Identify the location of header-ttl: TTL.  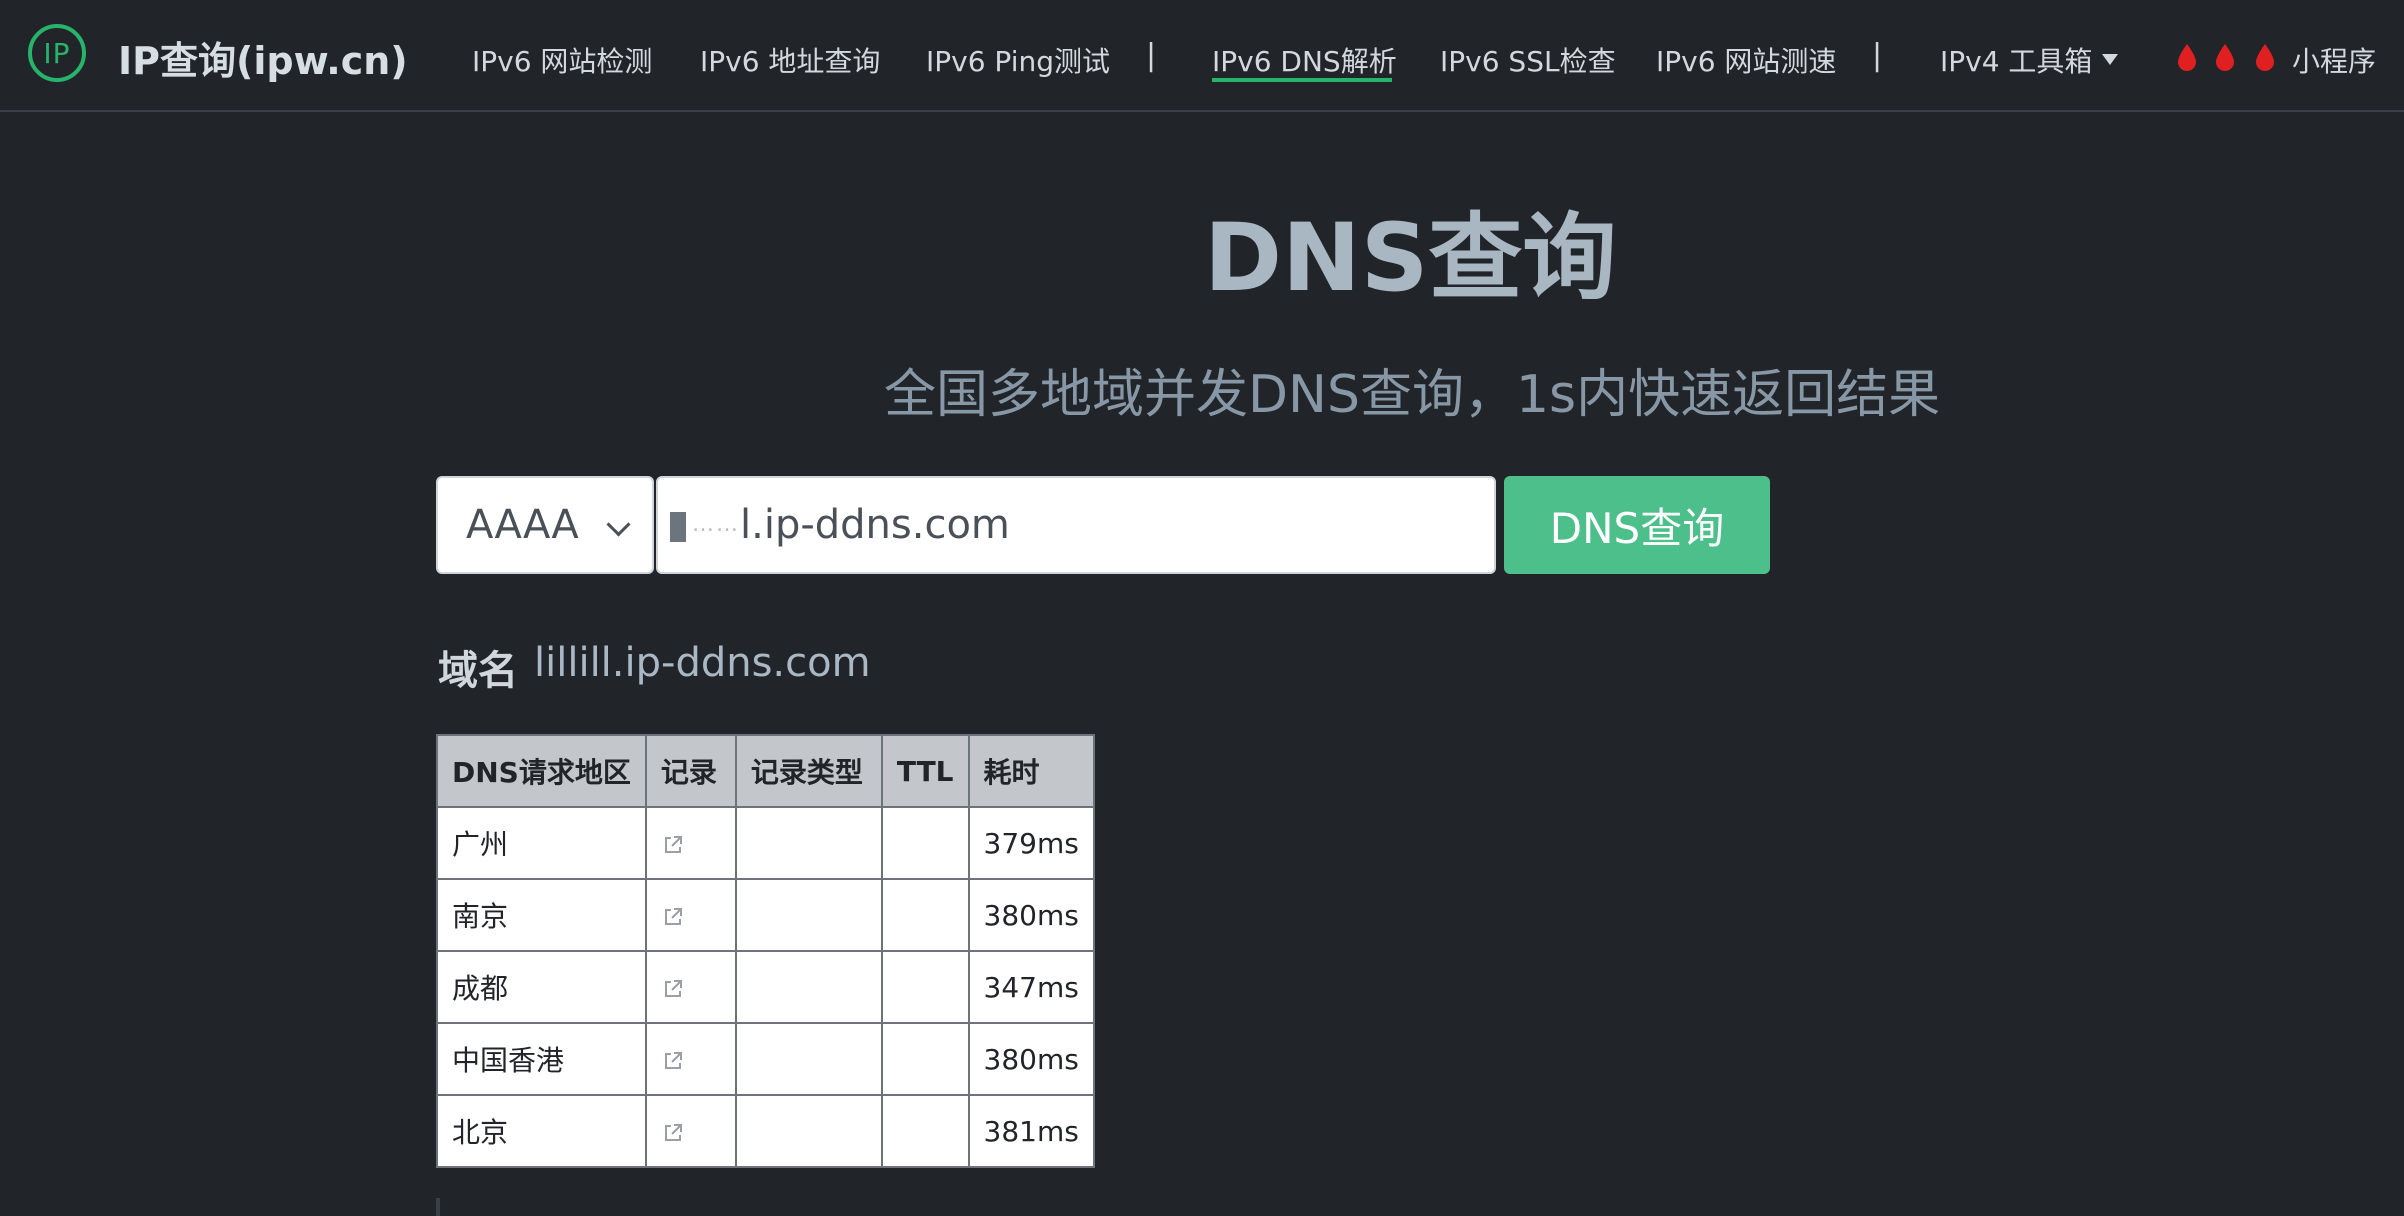
(925, 771).